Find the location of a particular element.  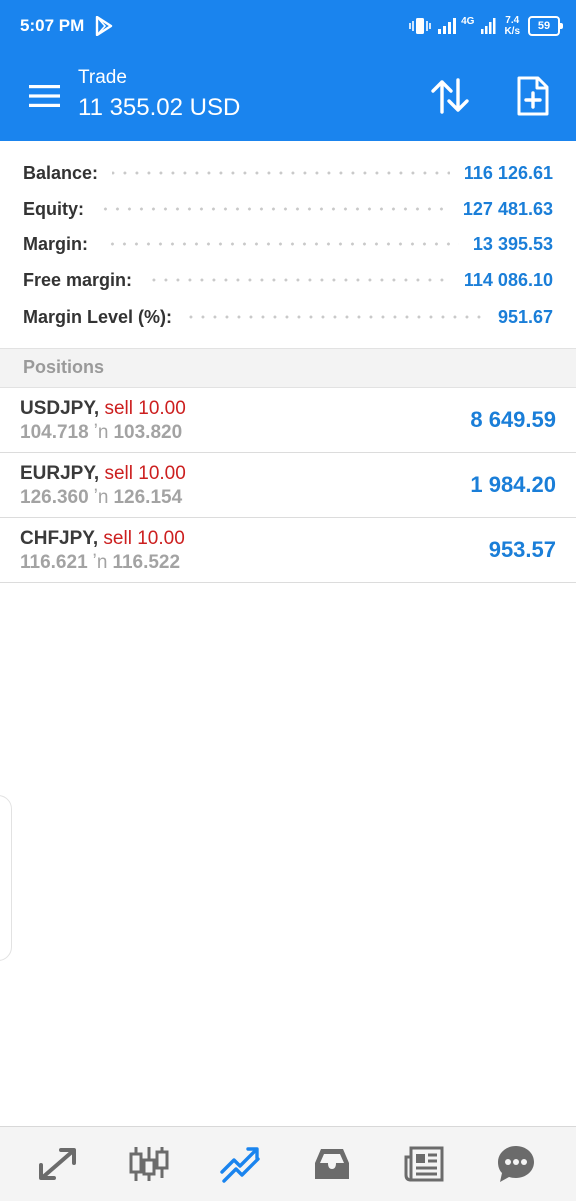

position-prices: 104.718 ʼn 103.820 is located at coordinates (101, 433).